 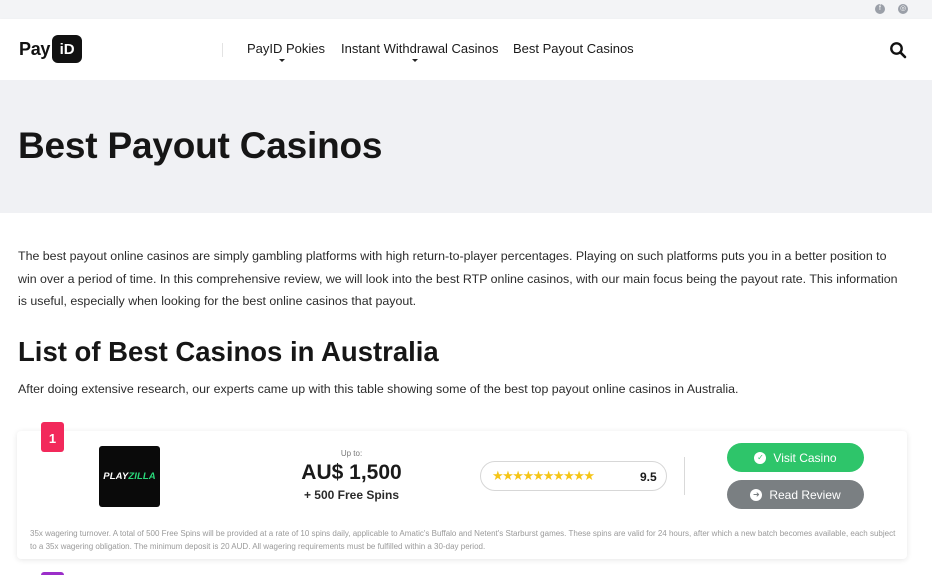 I want to click on bonus-upto-label: Up to:, so click(x=351, y=453).